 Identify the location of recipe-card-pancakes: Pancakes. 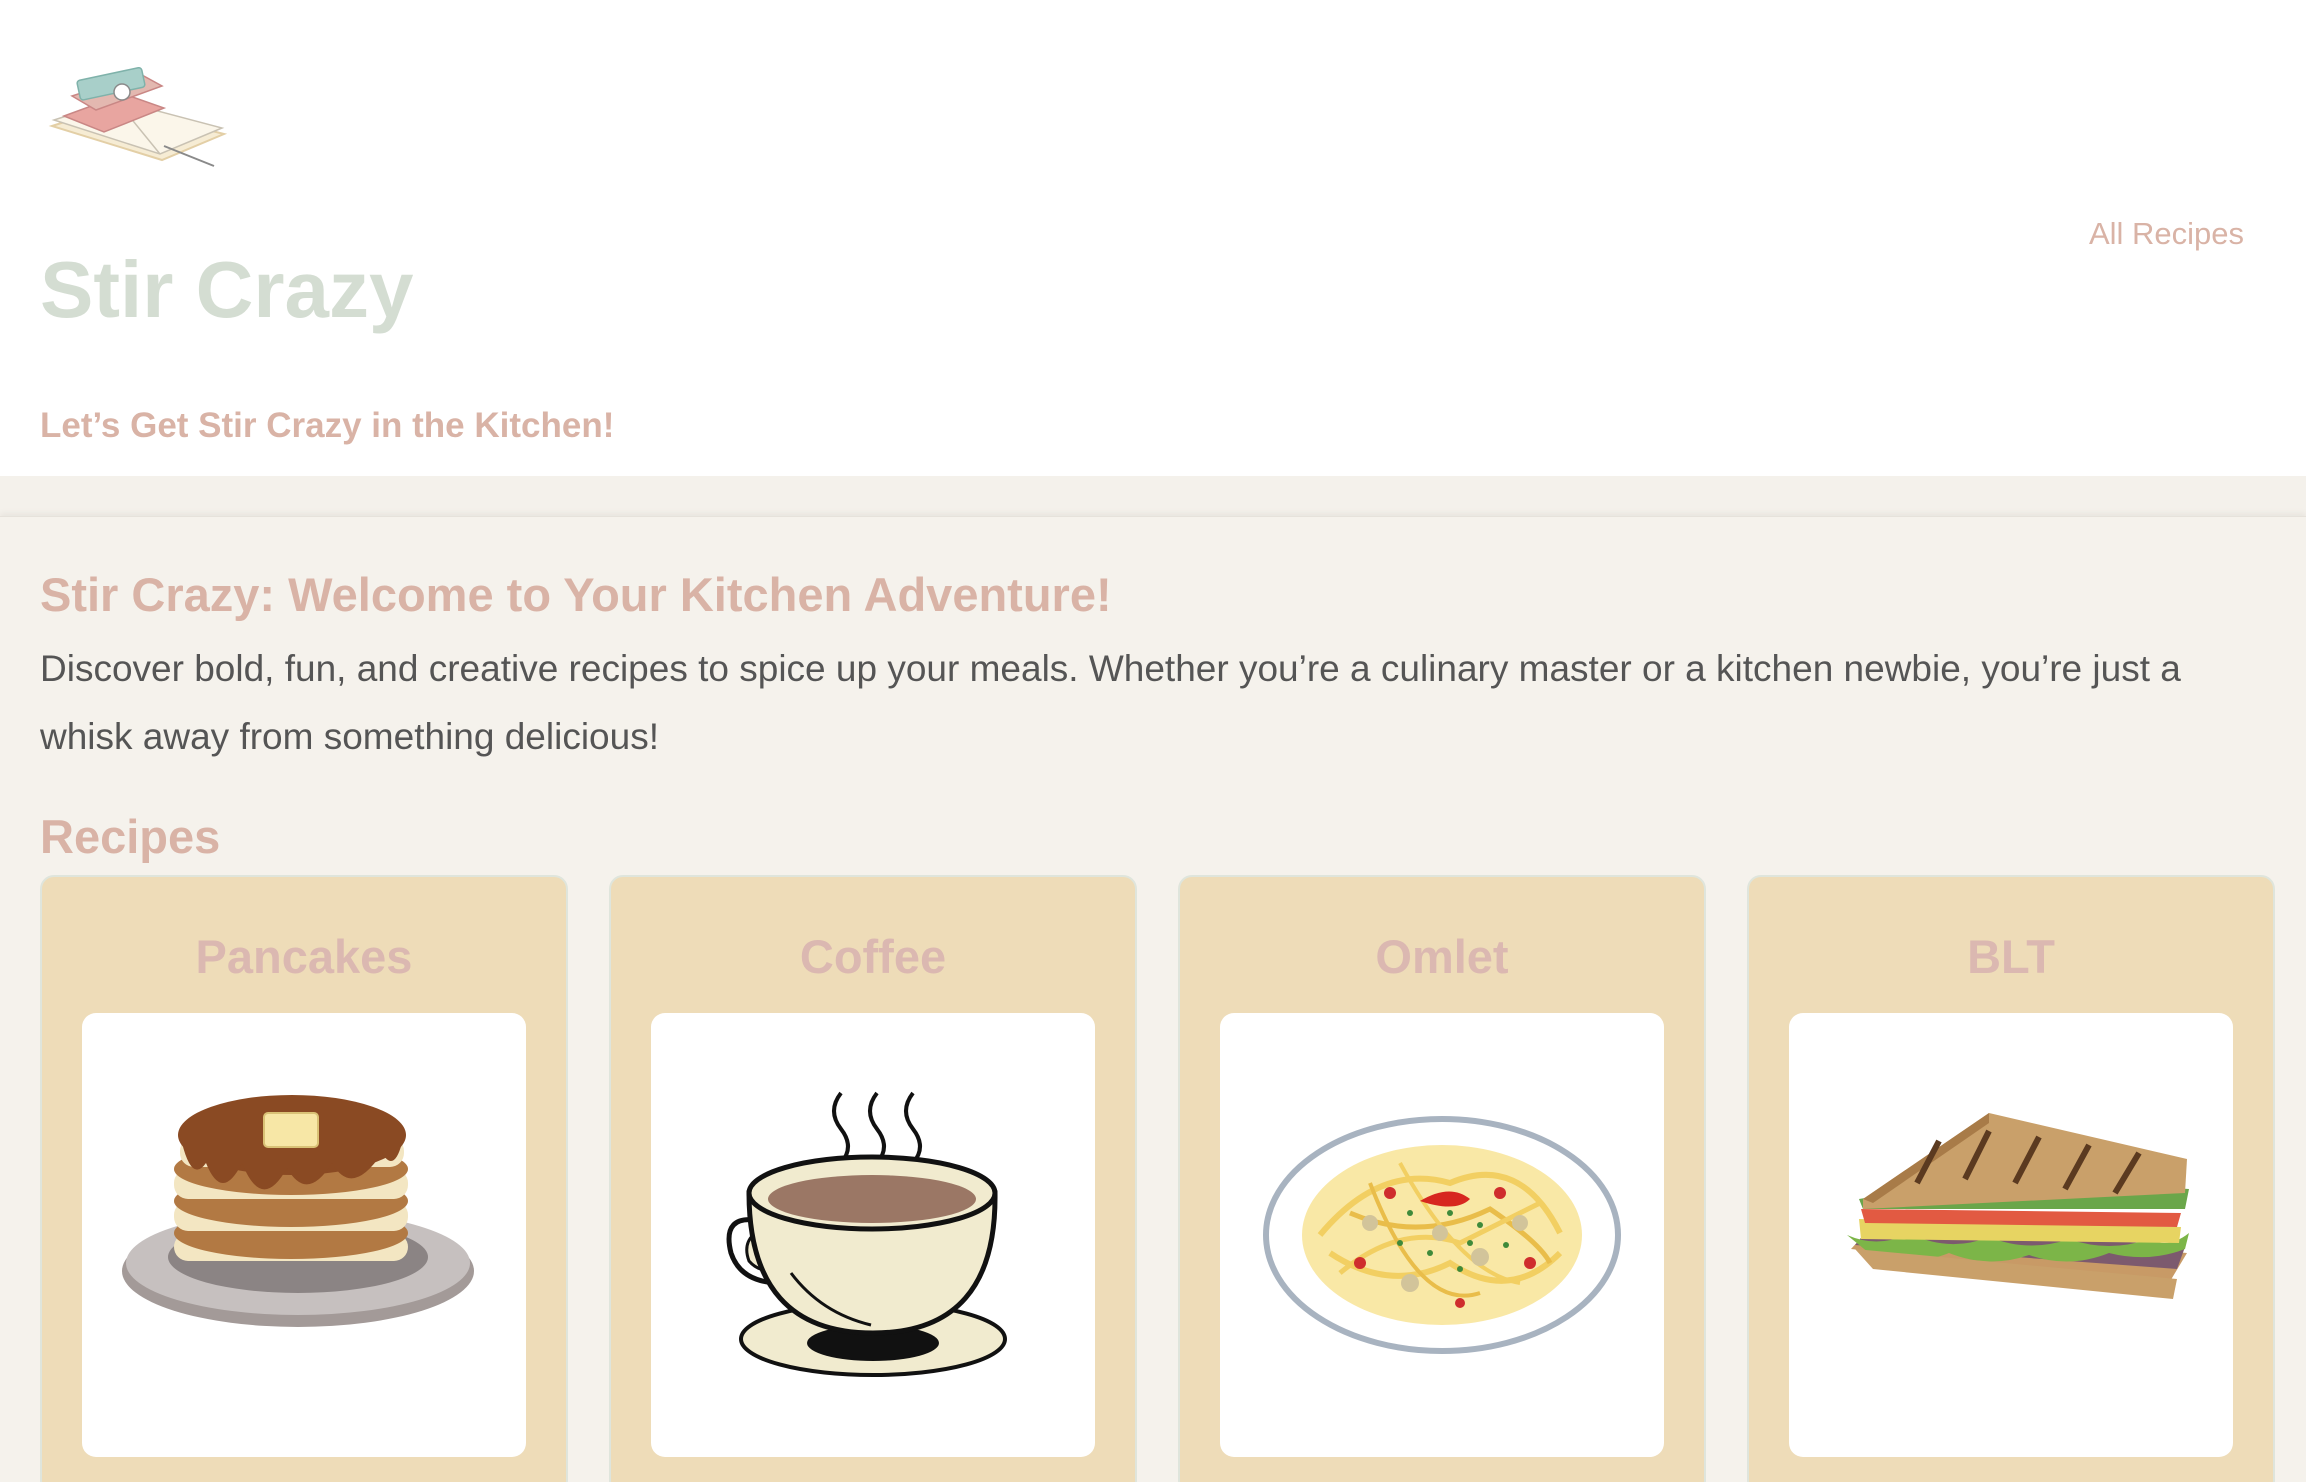
(304, 1178).